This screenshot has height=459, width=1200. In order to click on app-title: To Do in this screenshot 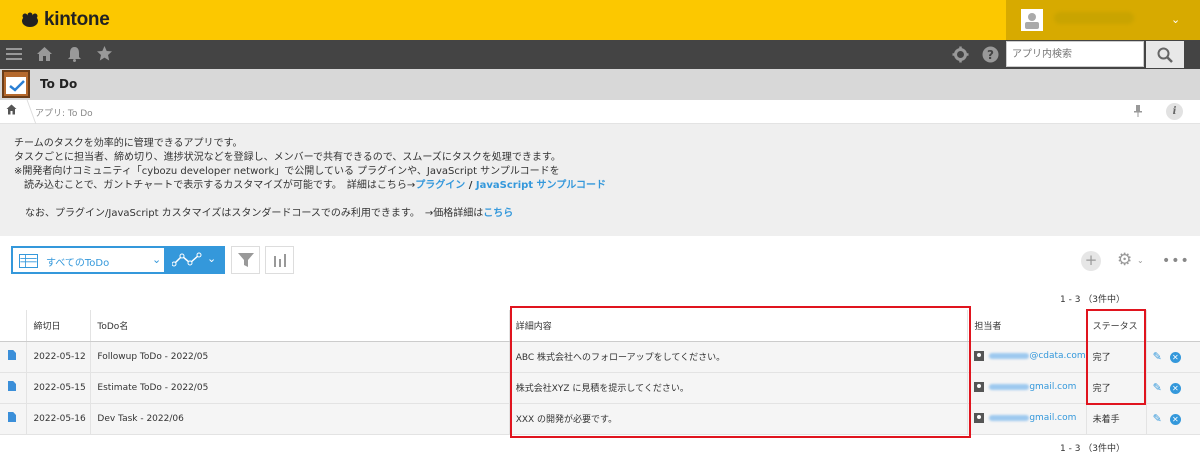, I will do `click(59, 84)`.